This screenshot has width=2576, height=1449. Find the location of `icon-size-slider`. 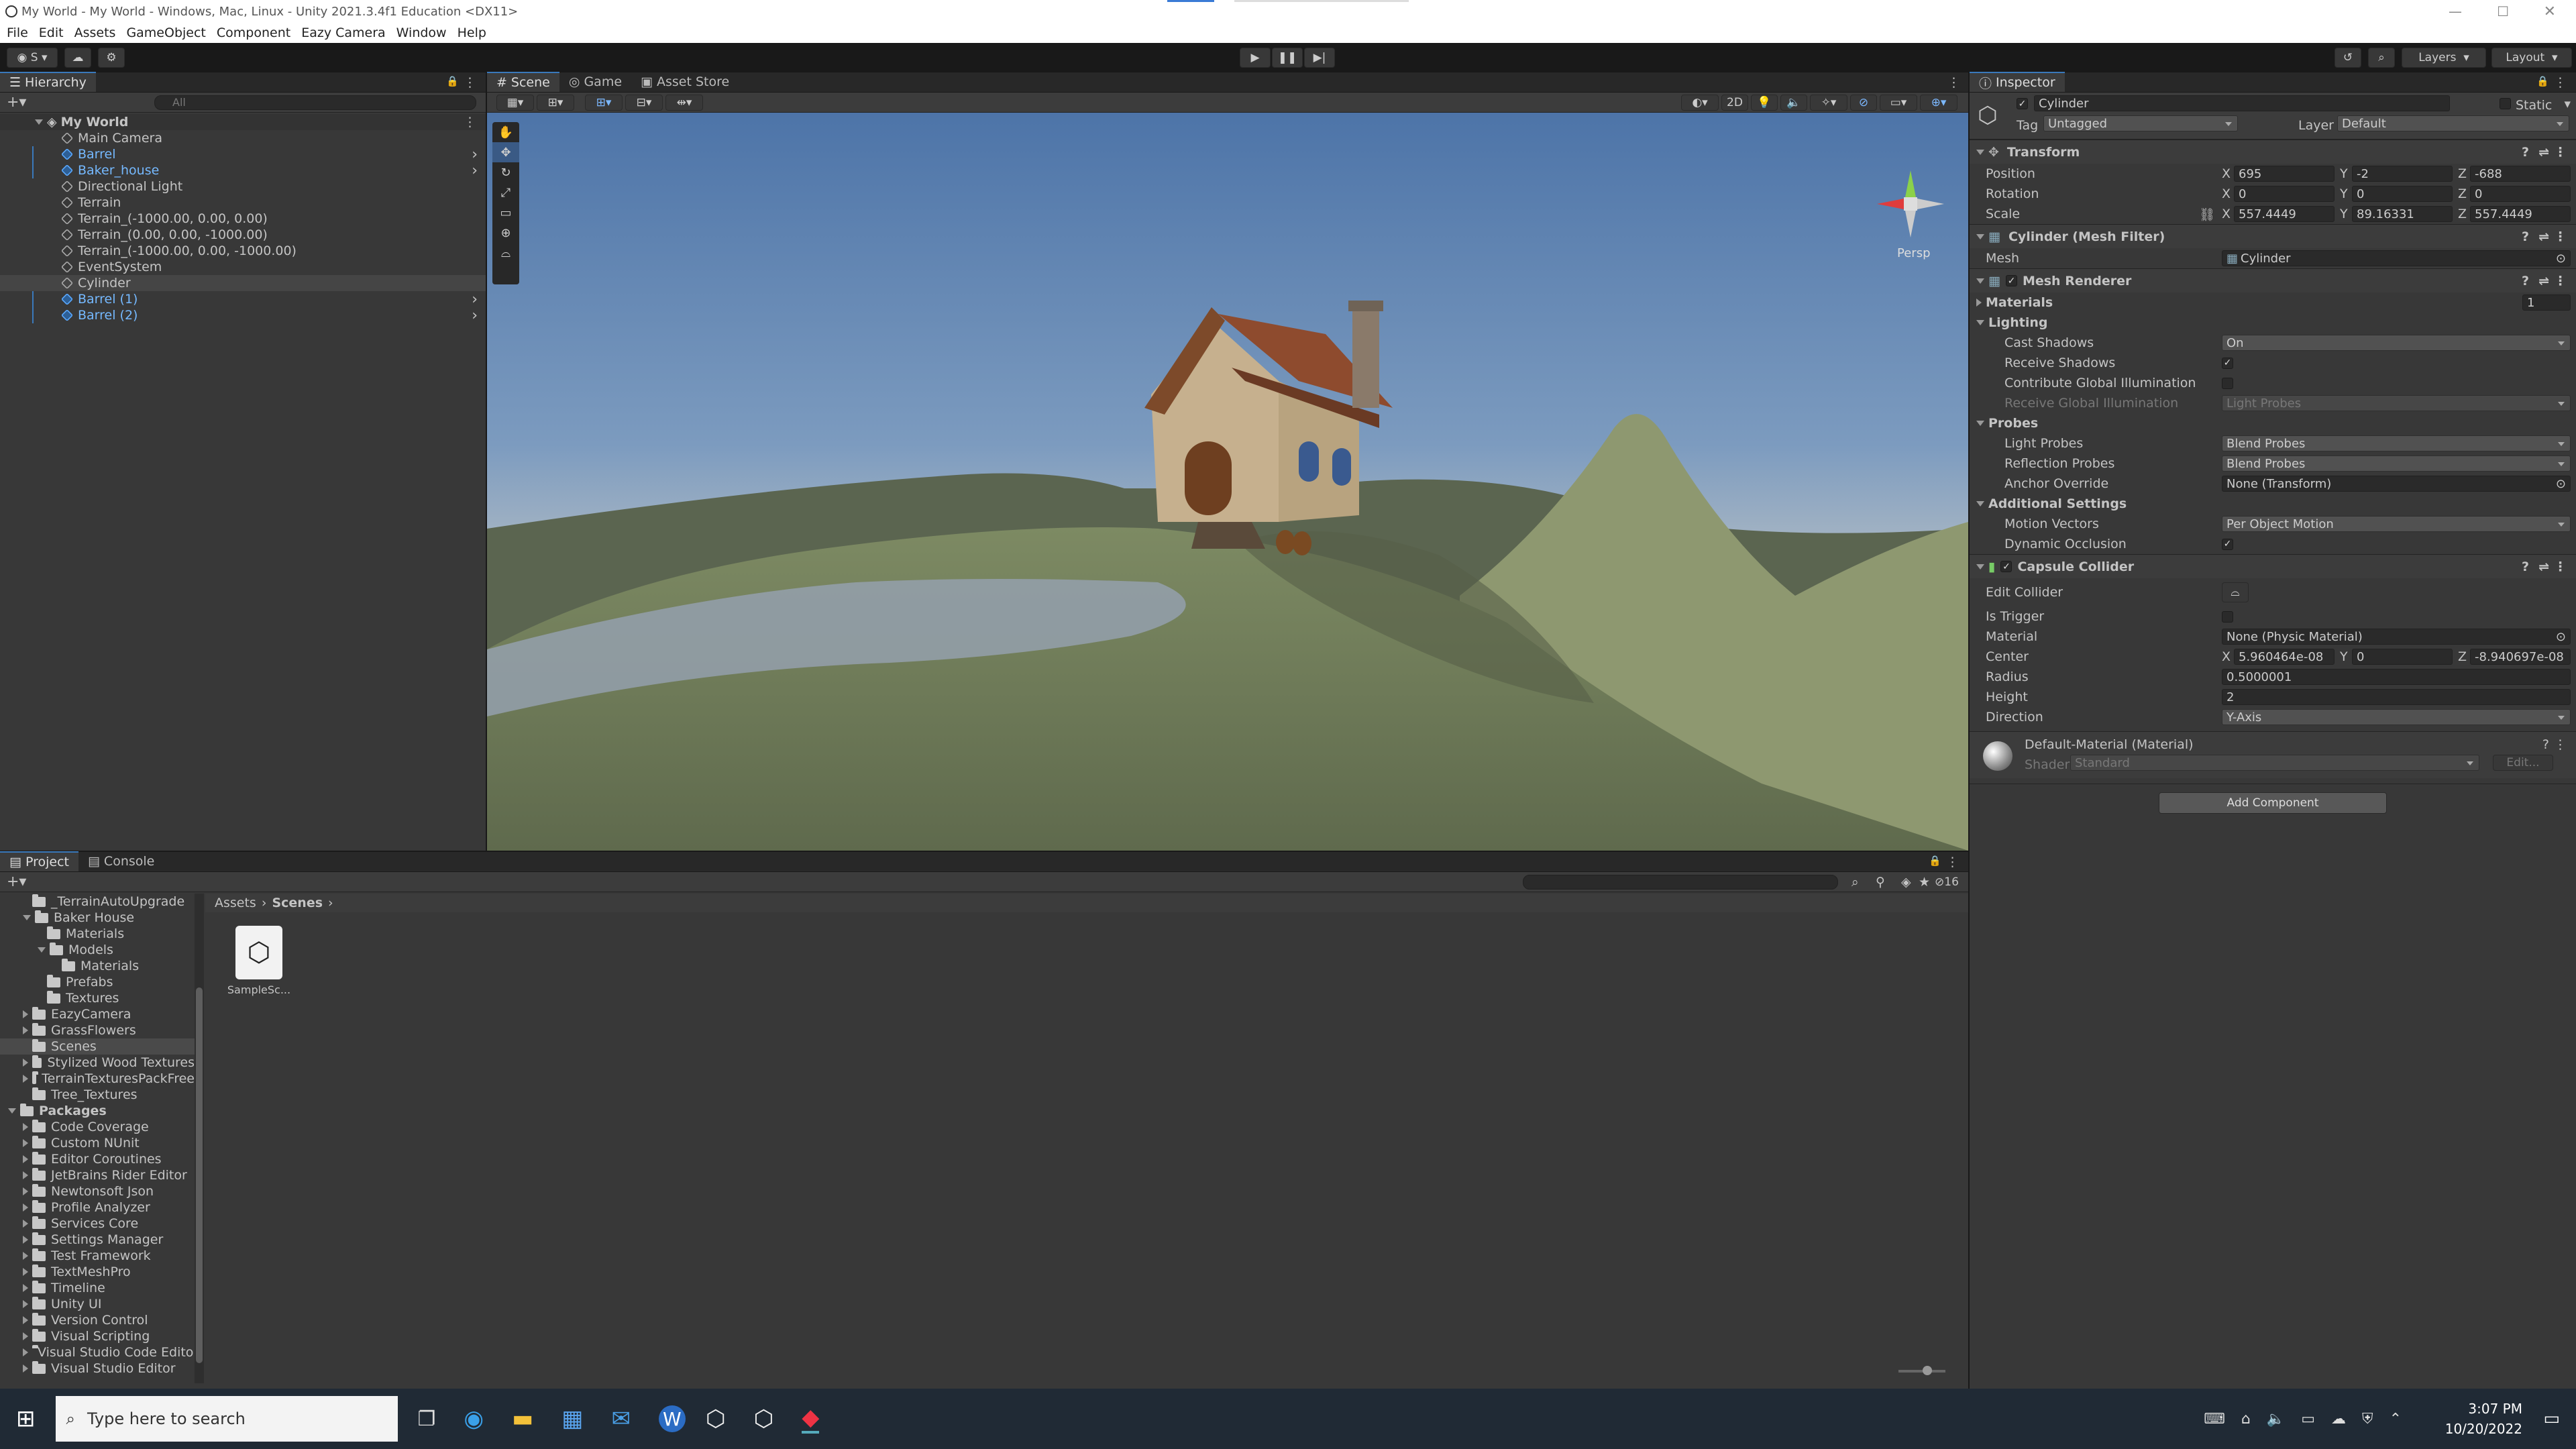

icon-size-slider is located at coordinates (1921, 1370).